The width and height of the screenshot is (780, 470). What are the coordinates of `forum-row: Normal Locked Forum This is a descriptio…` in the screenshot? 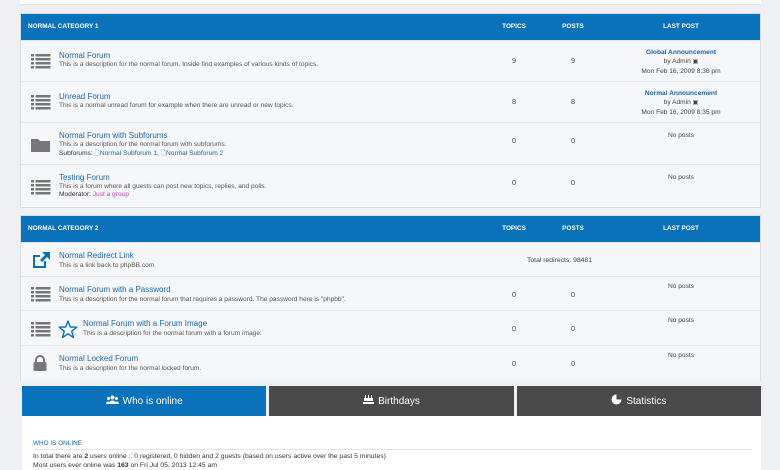 It's located at (390, 363).